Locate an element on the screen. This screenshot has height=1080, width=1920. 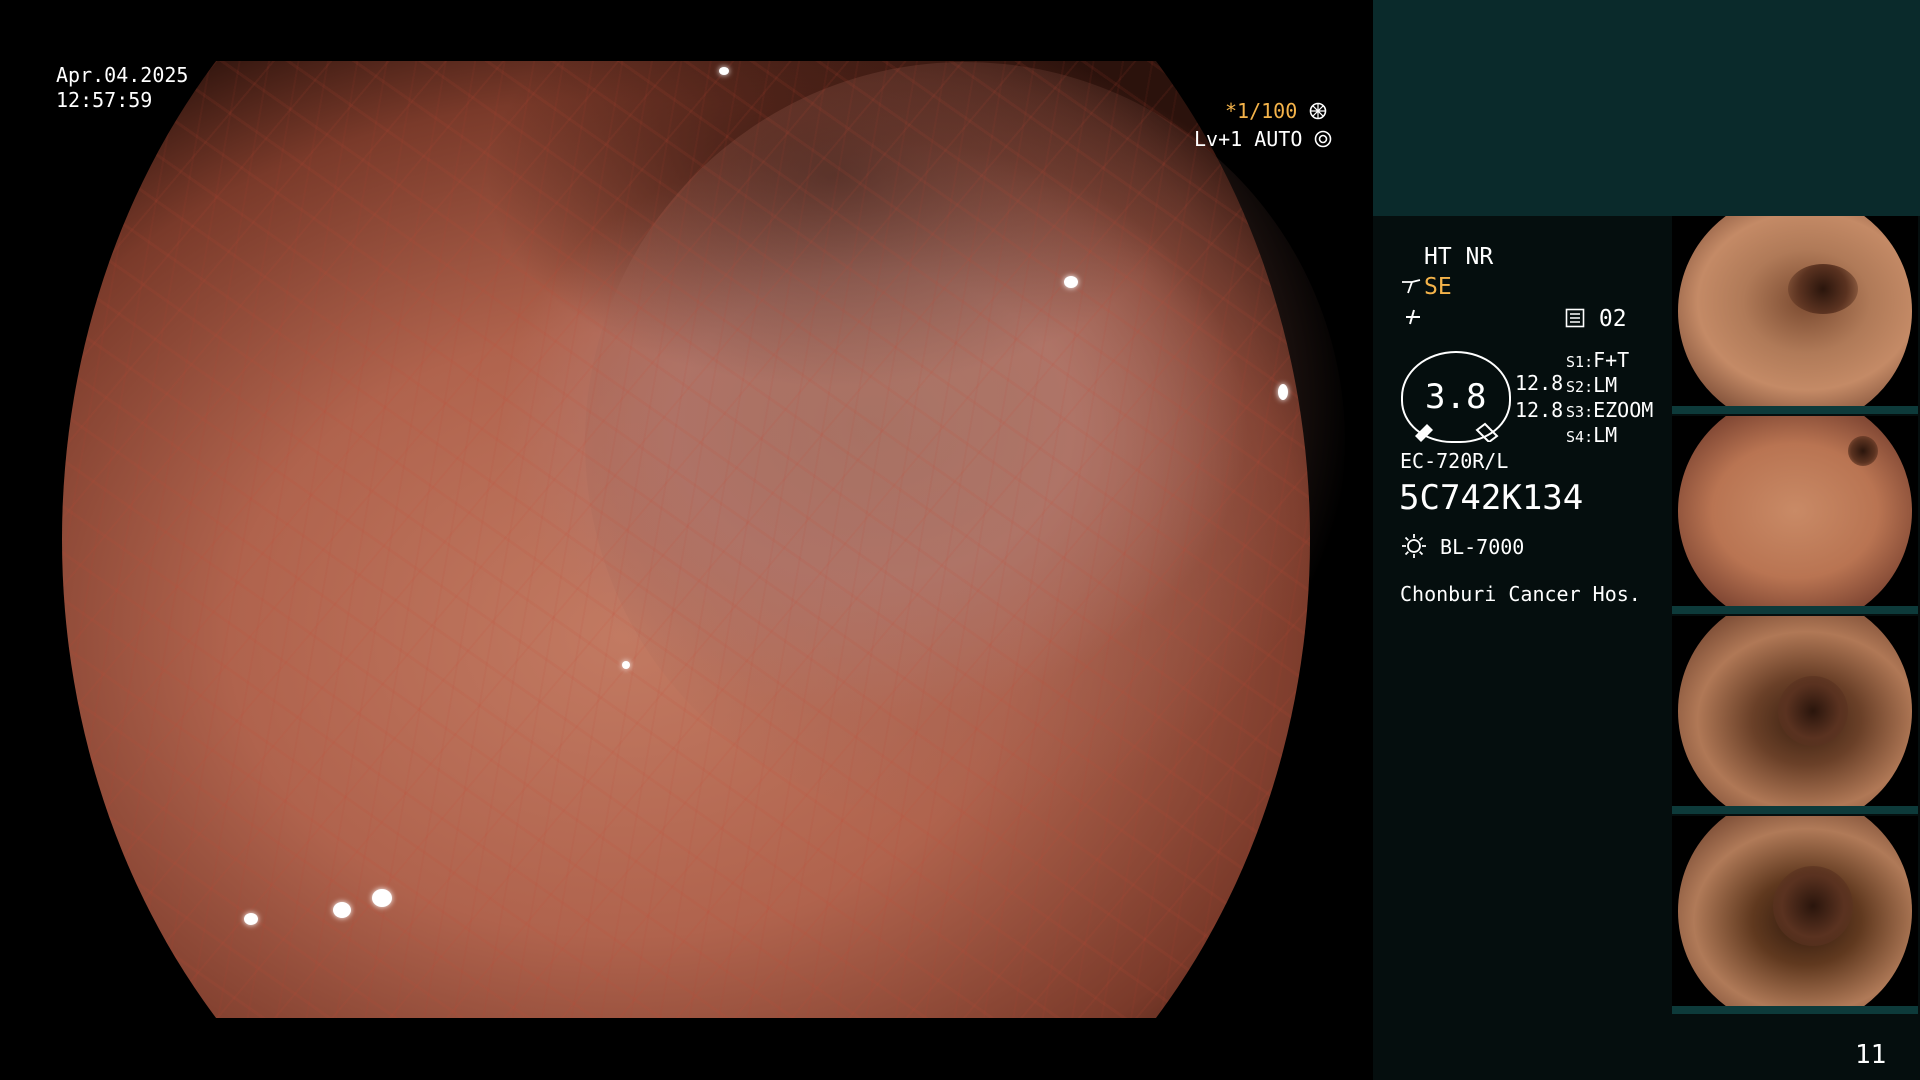
switch-key: S2 is located at coordinates (1575, 387).